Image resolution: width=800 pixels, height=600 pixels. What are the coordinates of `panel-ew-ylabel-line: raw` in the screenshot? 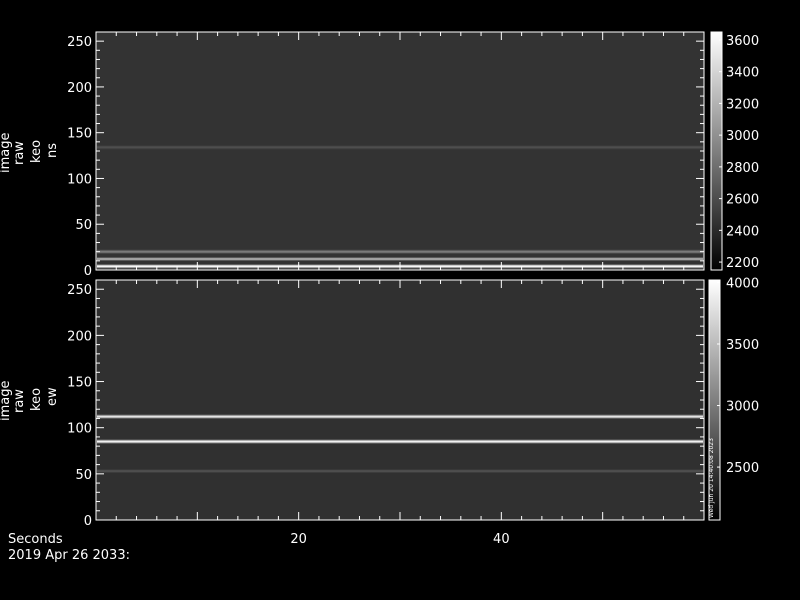 It's located at (19, 401).